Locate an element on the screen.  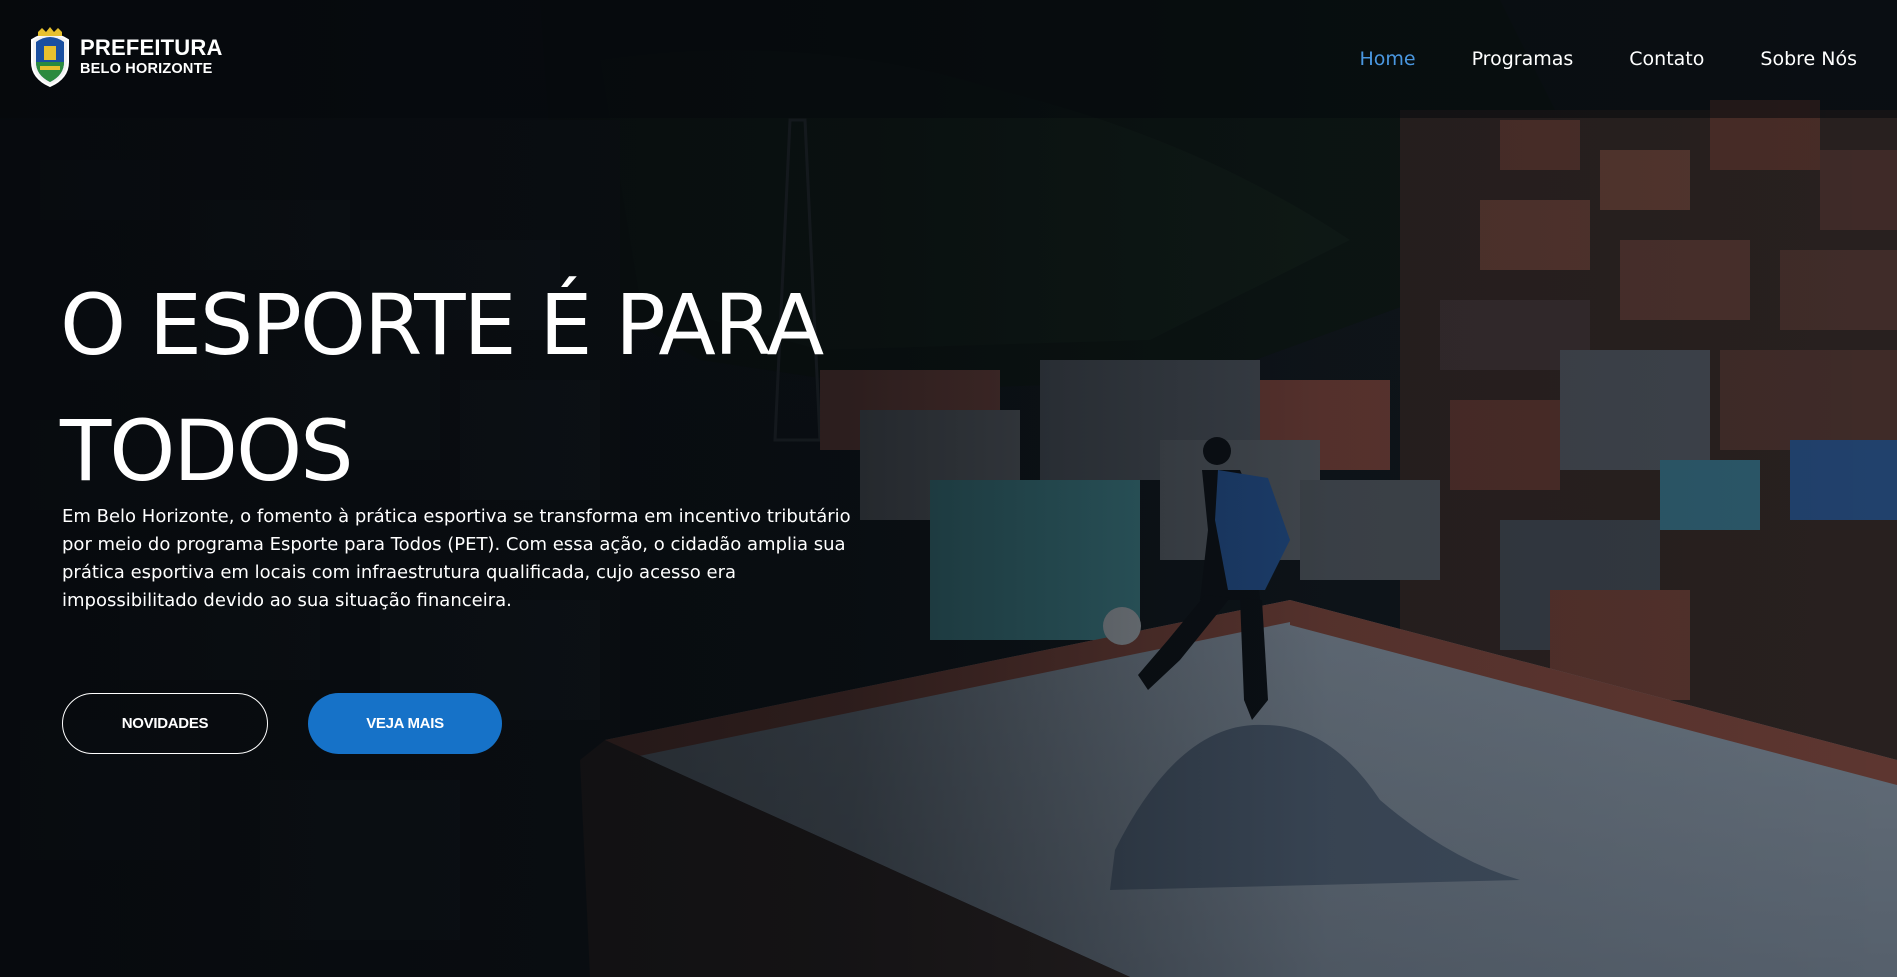
nav-sobre-nos: Sobre Nós is located at coordinates (1808, 59).